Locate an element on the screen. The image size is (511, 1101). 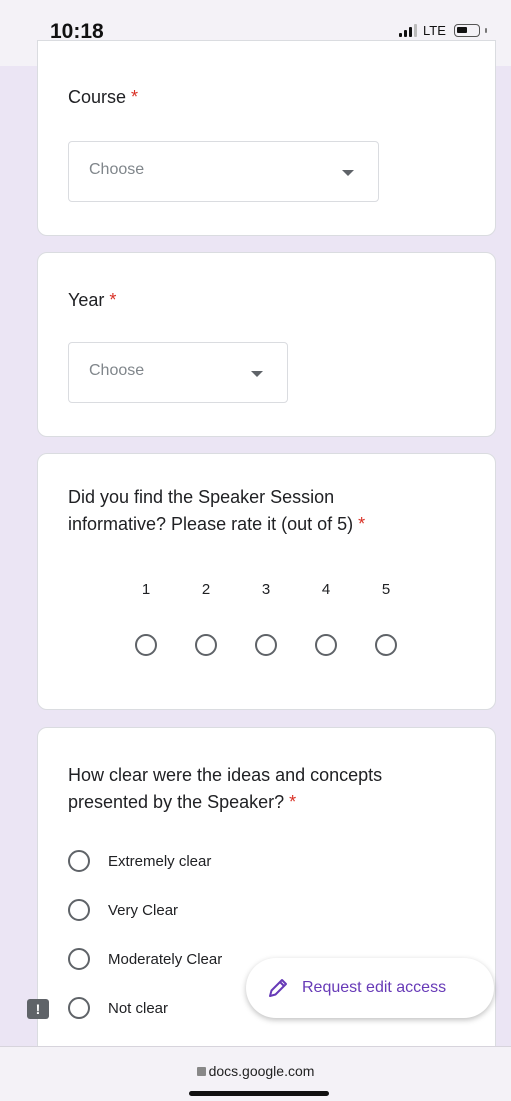
signal-icon is located at coordinates (408, 30).